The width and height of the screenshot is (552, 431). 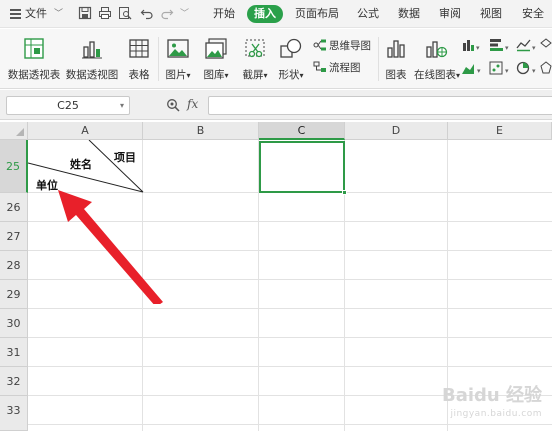 I want to click on tab-page-layout: 页面布局, so click(x=317, y=14).